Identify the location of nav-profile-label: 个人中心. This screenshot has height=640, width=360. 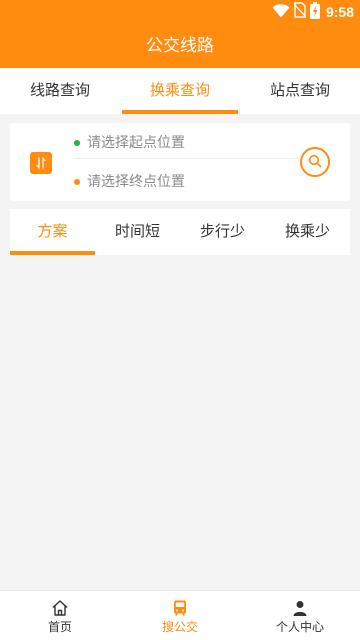
(299, 627).